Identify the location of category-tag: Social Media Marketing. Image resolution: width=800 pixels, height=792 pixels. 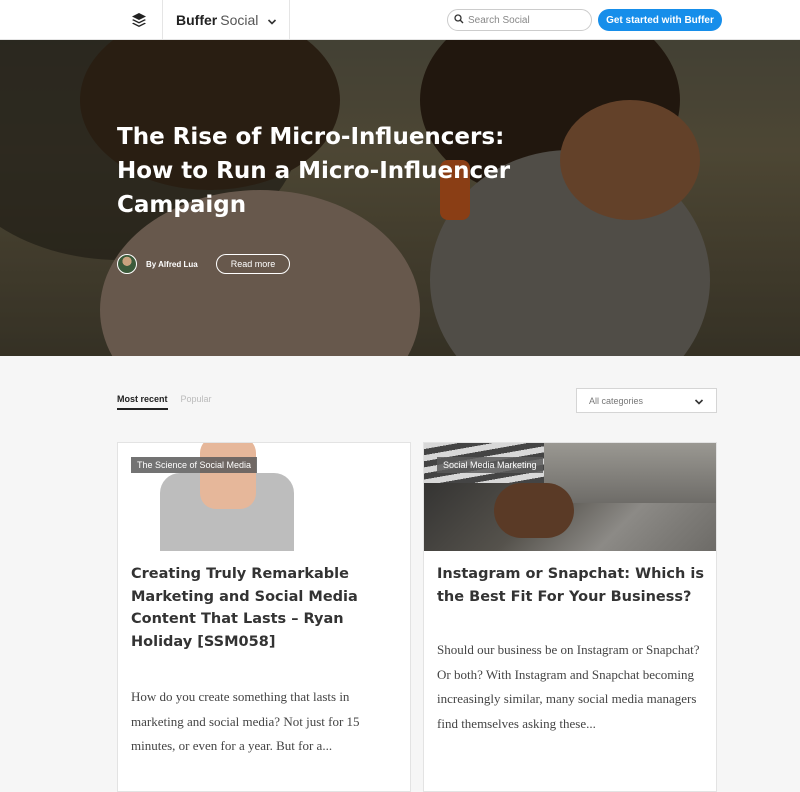
(490, 465).